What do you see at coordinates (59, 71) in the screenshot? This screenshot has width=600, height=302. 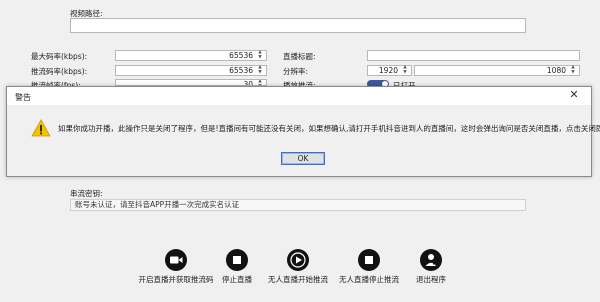 I see `push-bitrate-label: 推流码率(kbps):` at bounding box center [59, 71].